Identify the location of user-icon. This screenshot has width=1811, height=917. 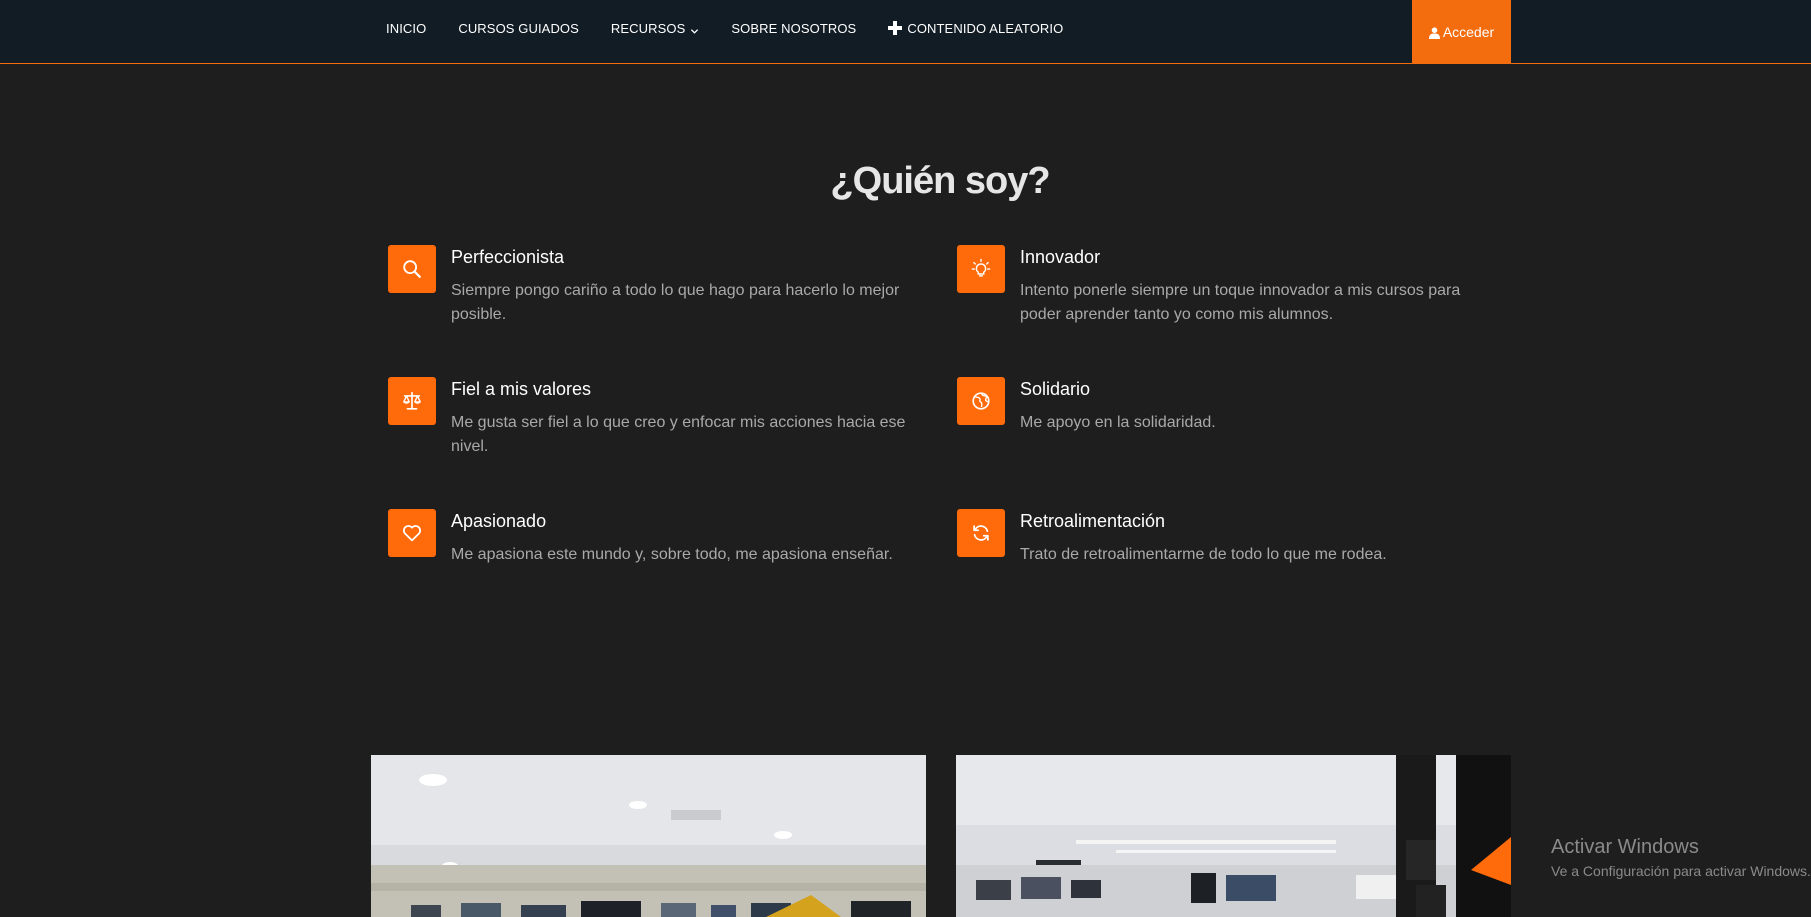
(1434, 32).